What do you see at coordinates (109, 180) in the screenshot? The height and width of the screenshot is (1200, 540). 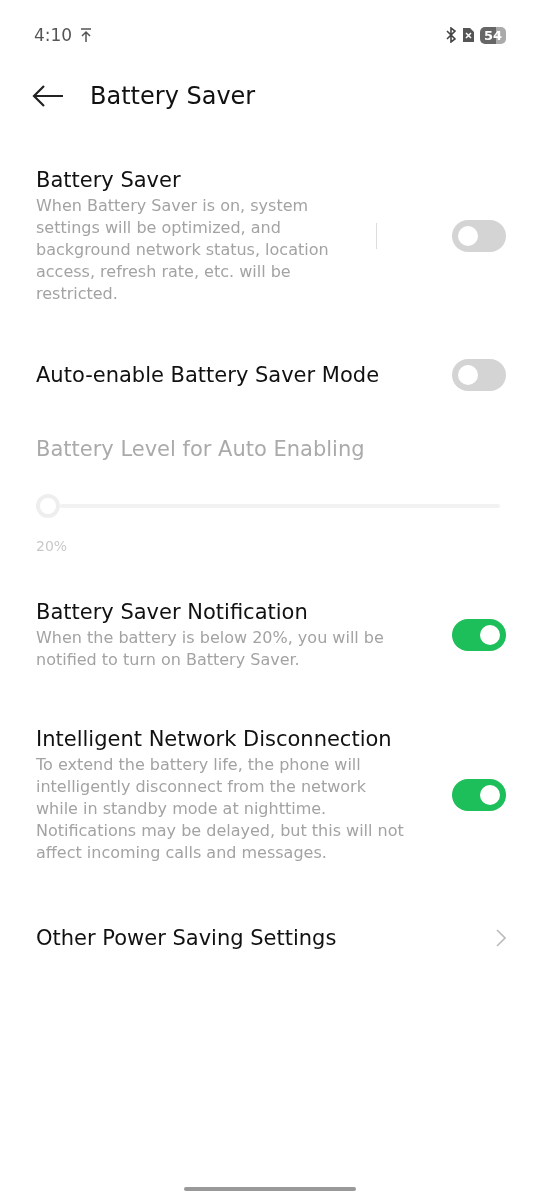 I see `setting-title: Battery Saver` at bounding box center [109, 180].